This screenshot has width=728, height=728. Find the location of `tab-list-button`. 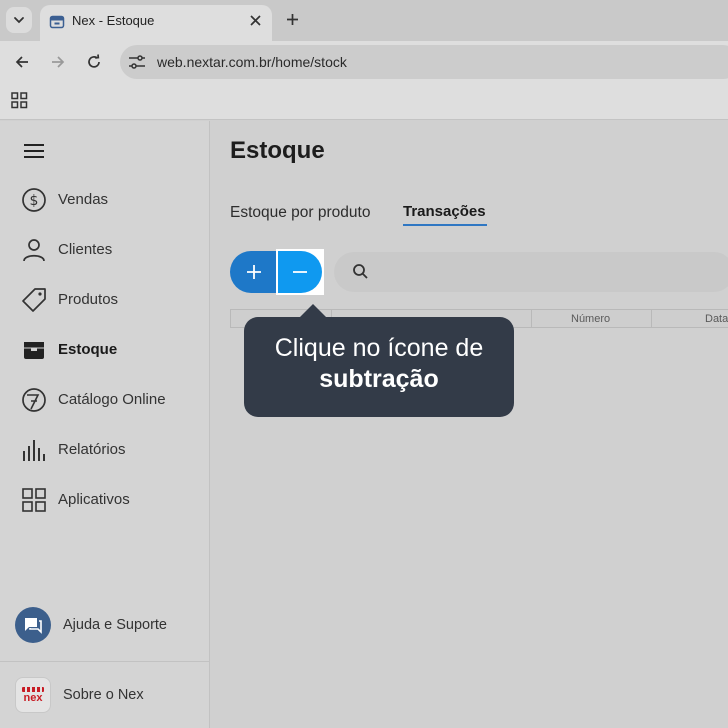

tab-list-button is located at coordinates (19, 20).